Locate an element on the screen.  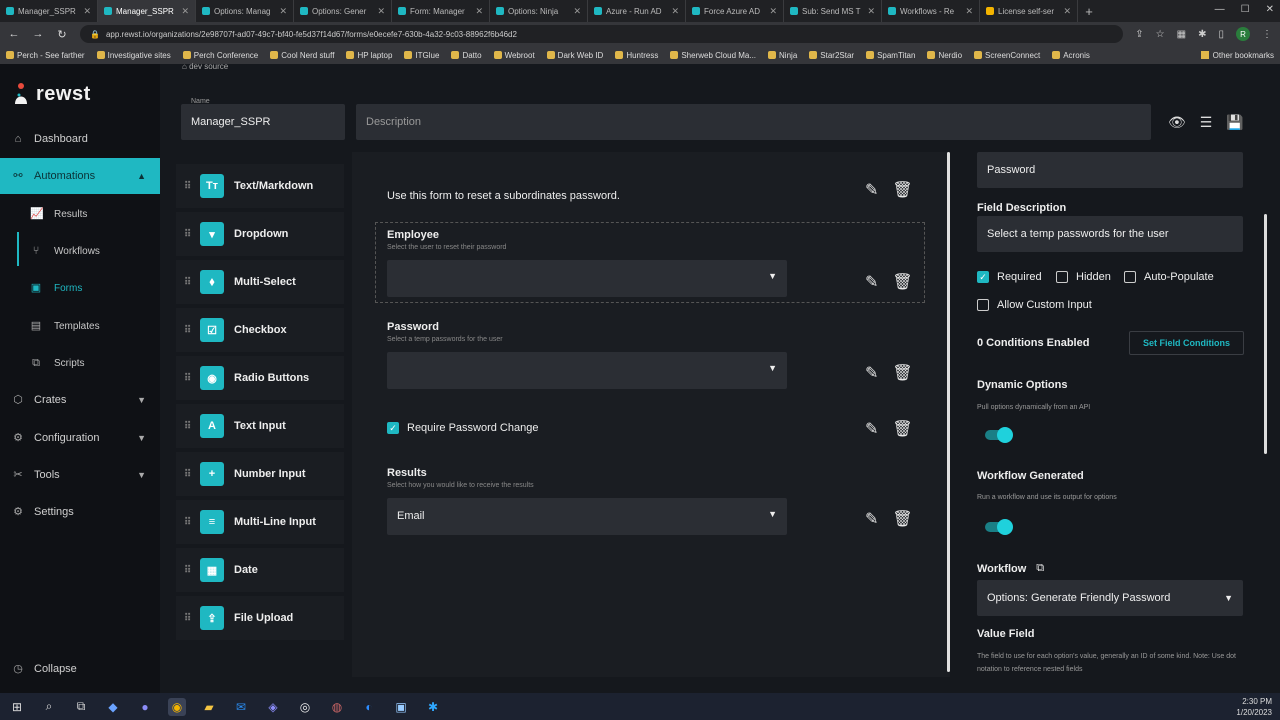
grid-icon: ▦ is located at coordinates (1181, 34).